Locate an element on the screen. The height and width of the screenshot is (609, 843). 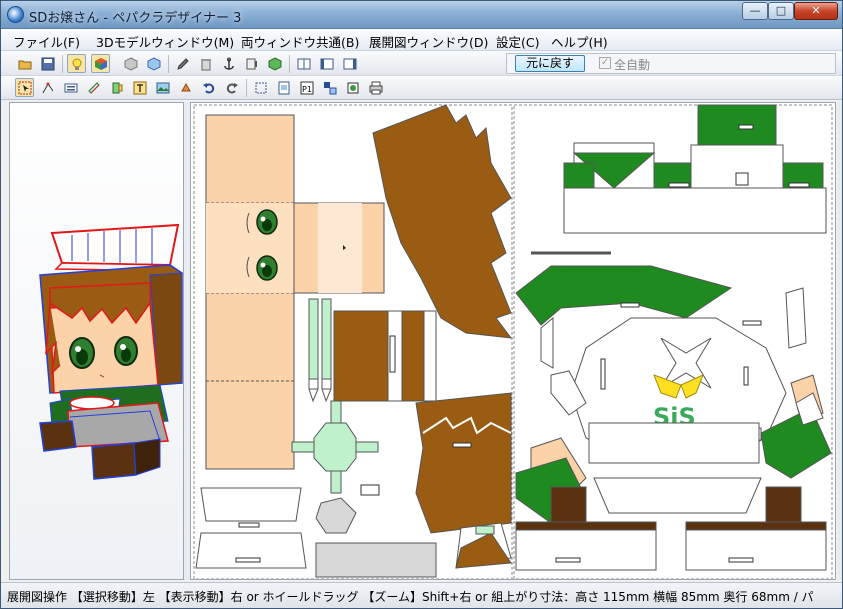
development-toolbar: P1 is located at coordinates (421, 88).